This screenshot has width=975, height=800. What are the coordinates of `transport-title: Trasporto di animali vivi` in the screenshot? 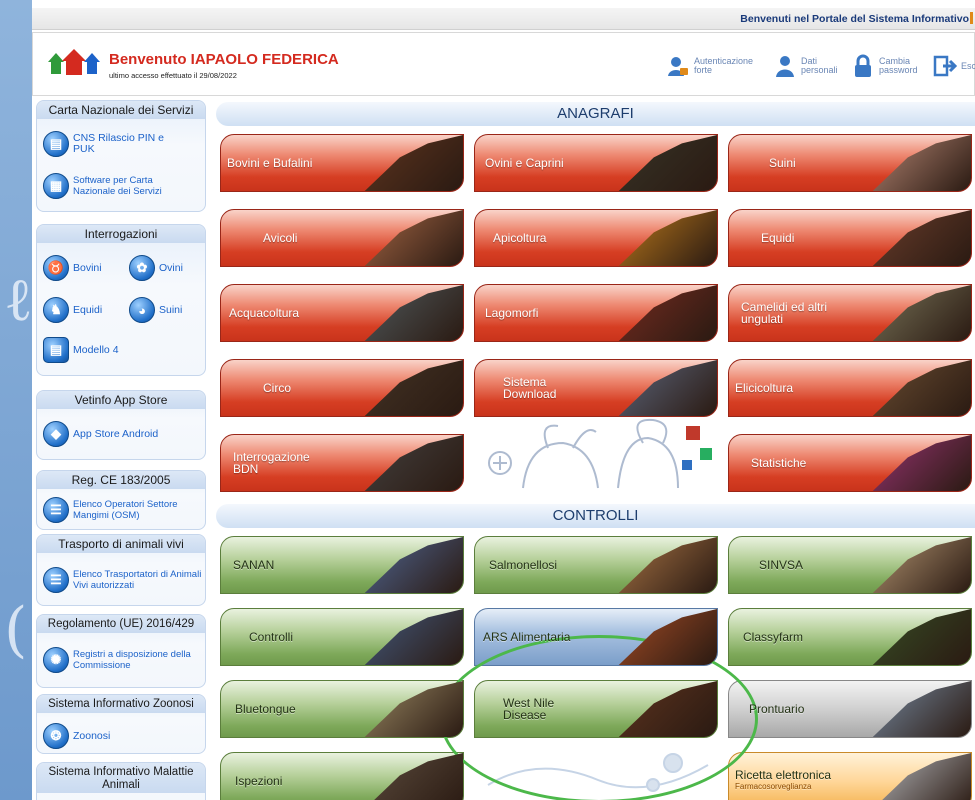 It's located at (121, 544).